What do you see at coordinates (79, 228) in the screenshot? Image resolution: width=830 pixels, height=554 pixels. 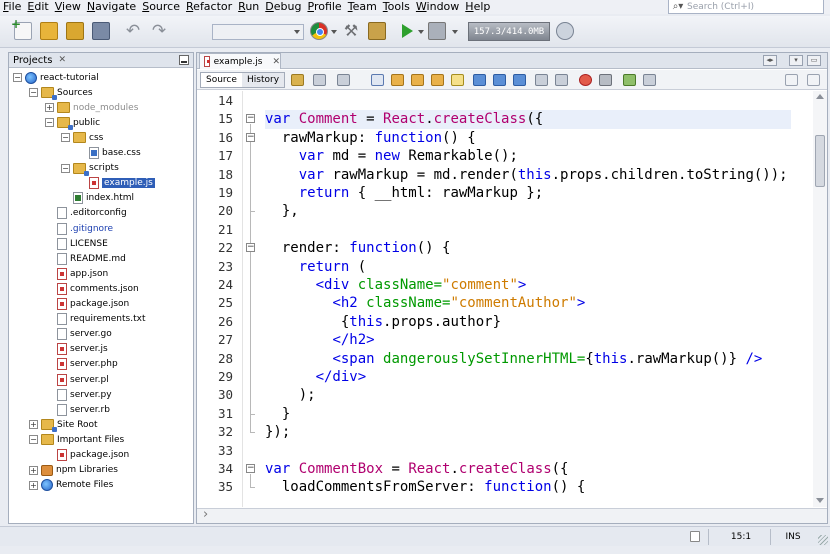 I see `tree-item: .gitignore` at bounding box center [79, 228].